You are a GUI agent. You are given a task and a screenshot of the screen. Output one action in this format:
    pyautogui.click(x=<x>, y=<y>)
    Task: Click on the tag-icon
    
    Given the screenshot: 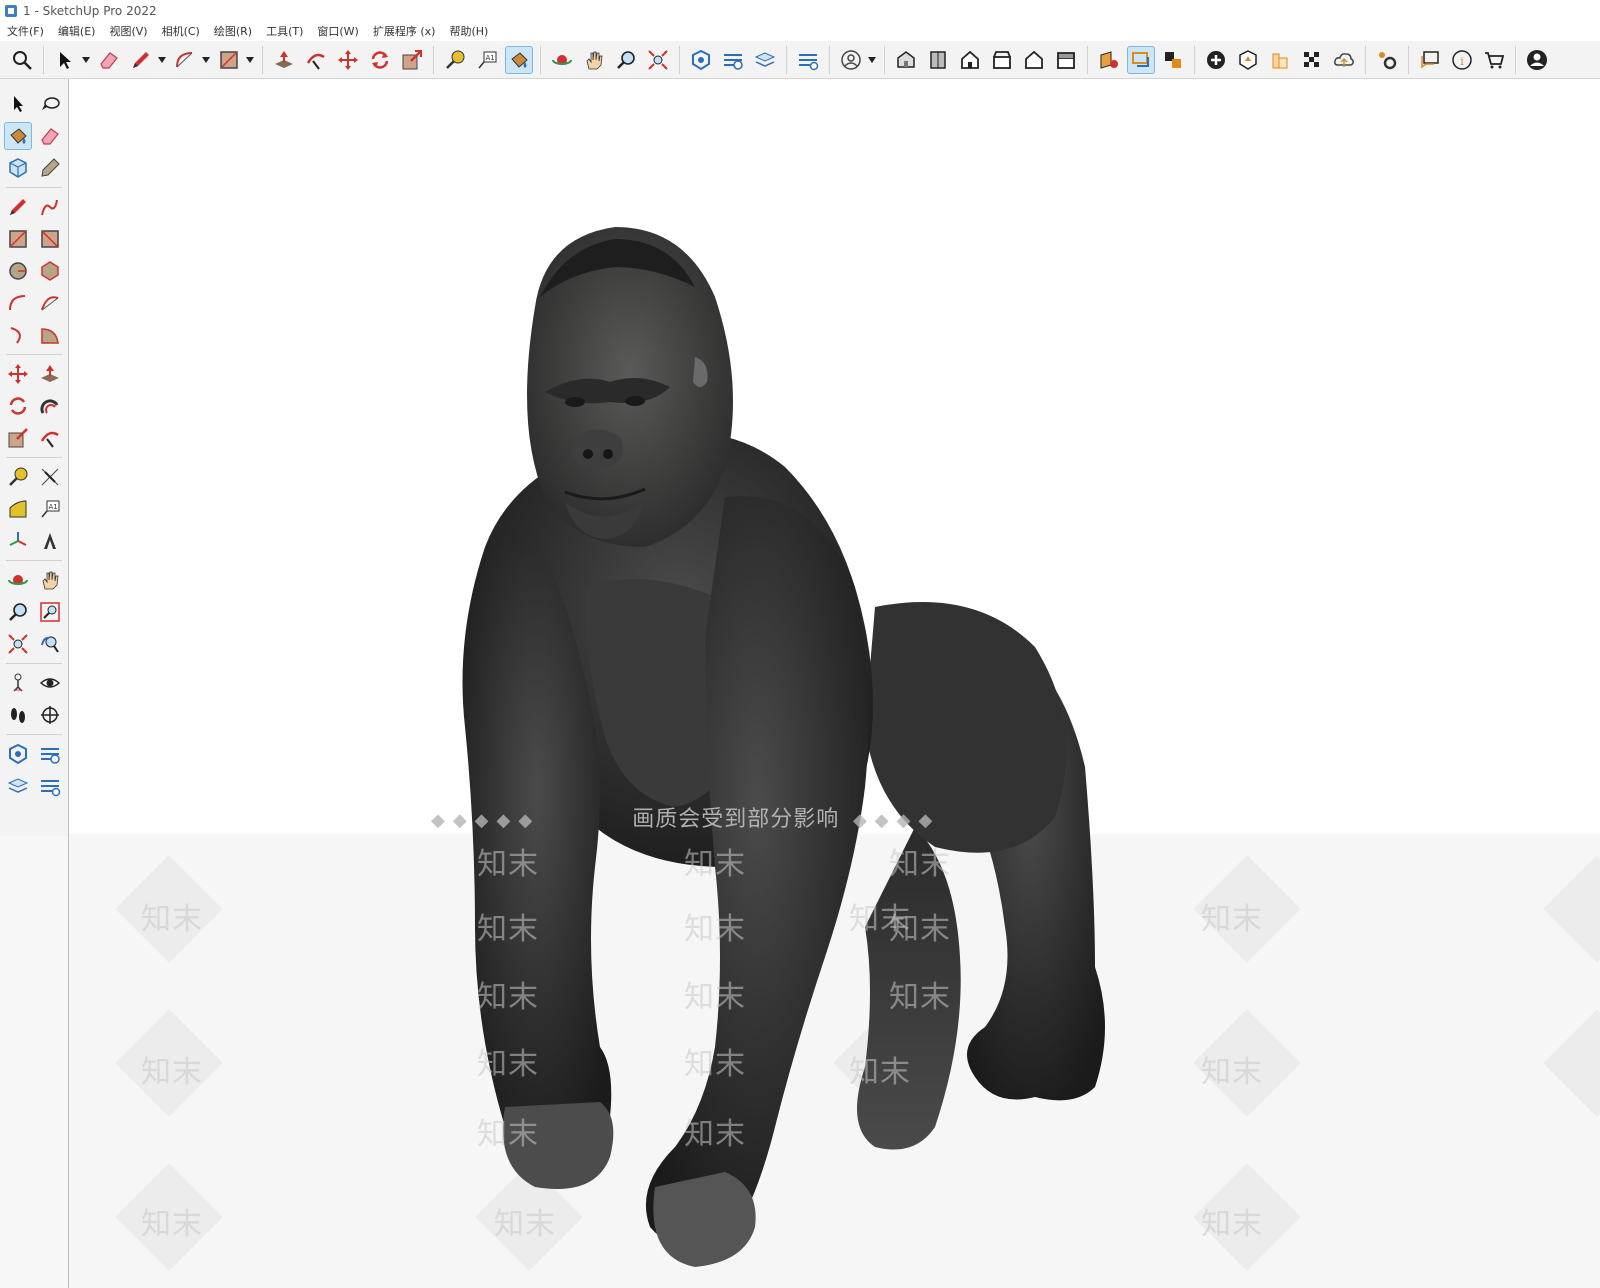 What is the action you would take?
    pyautogui.click(x=50, y=168)
    